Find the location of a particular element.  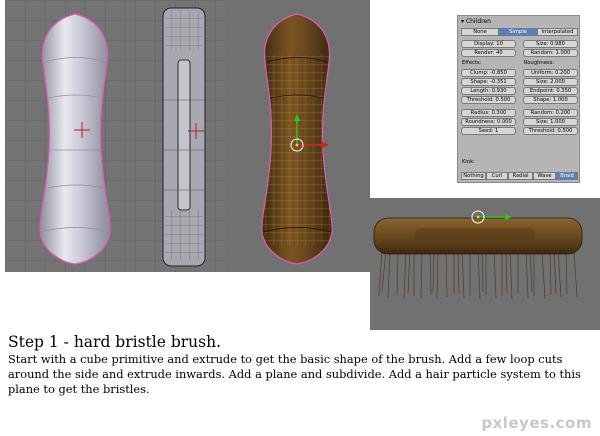

length-field: Length: 0.930 is located at coordinates (488, 91).